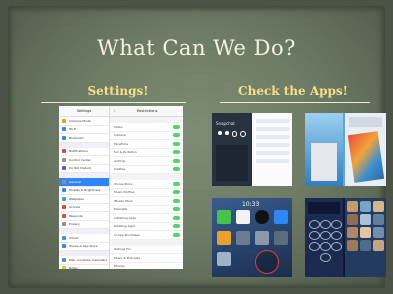  Describe the element at coordinates (146, 192) in the screenshot. I see `restriction-row: Music Profiles` at that location.